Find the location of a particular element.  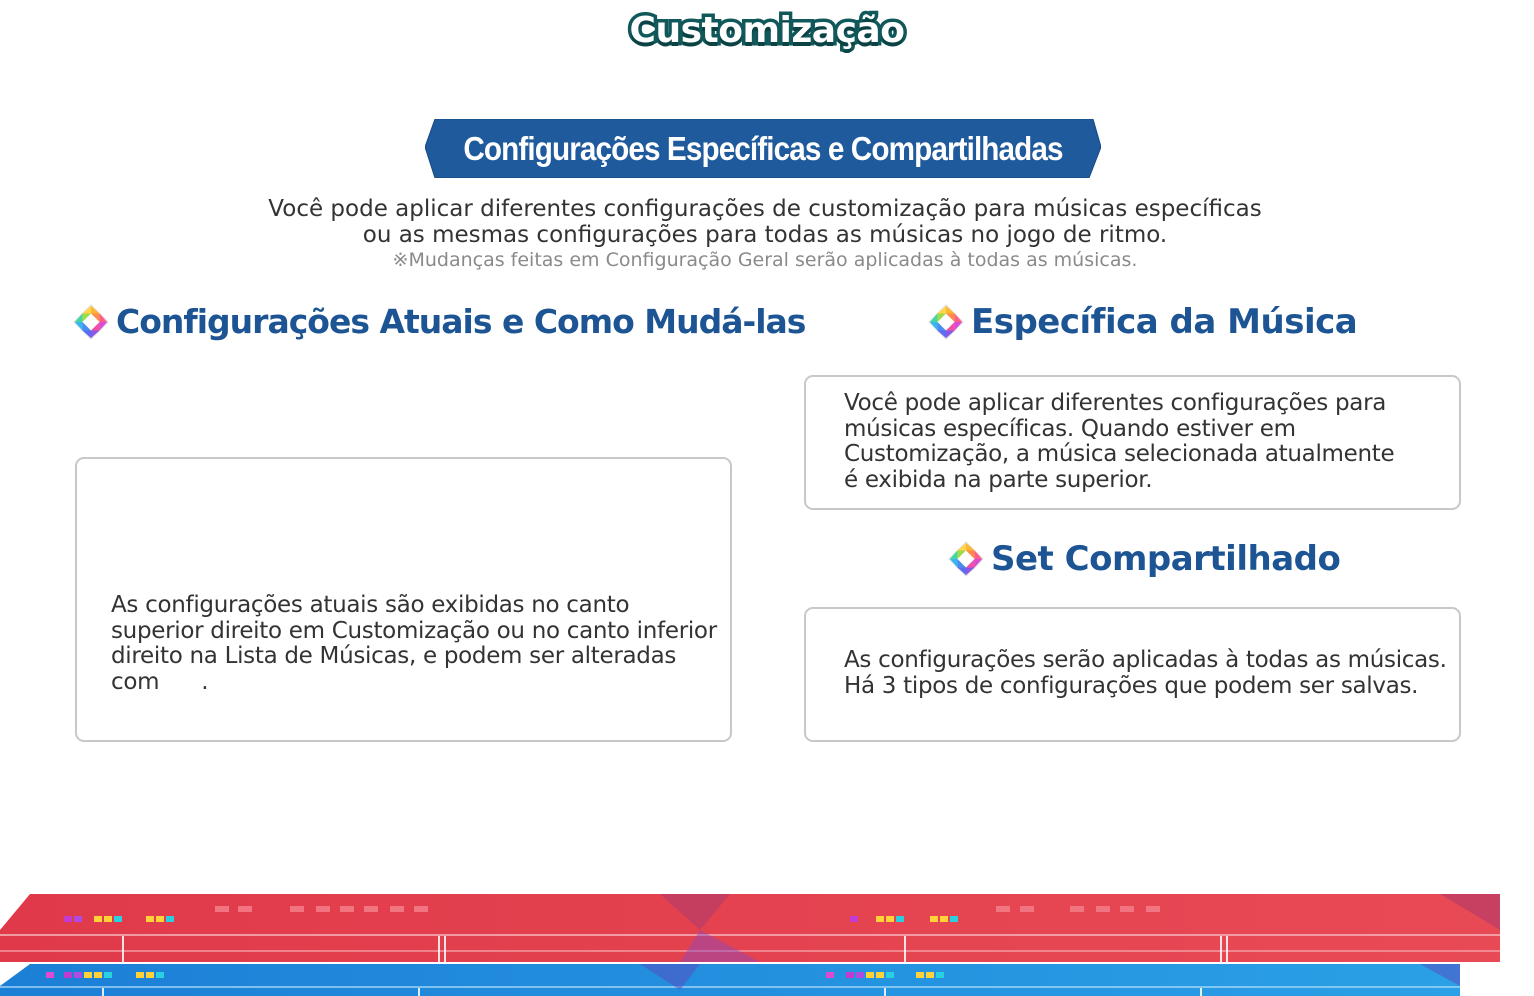

decorative-stripes is located at coordinates (750, 945).